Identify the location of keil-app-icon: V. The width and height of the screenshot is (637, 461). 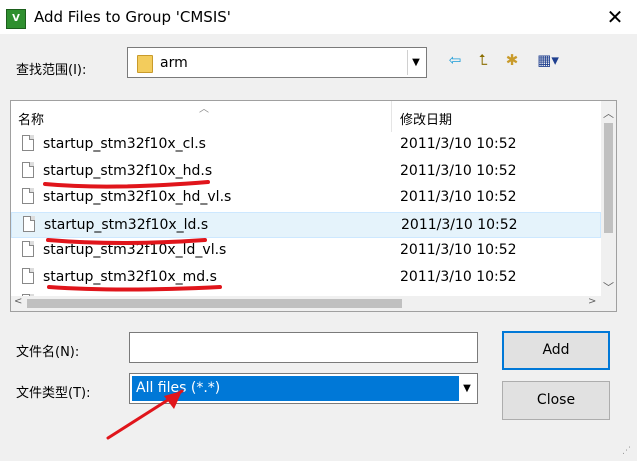
(16, 19).